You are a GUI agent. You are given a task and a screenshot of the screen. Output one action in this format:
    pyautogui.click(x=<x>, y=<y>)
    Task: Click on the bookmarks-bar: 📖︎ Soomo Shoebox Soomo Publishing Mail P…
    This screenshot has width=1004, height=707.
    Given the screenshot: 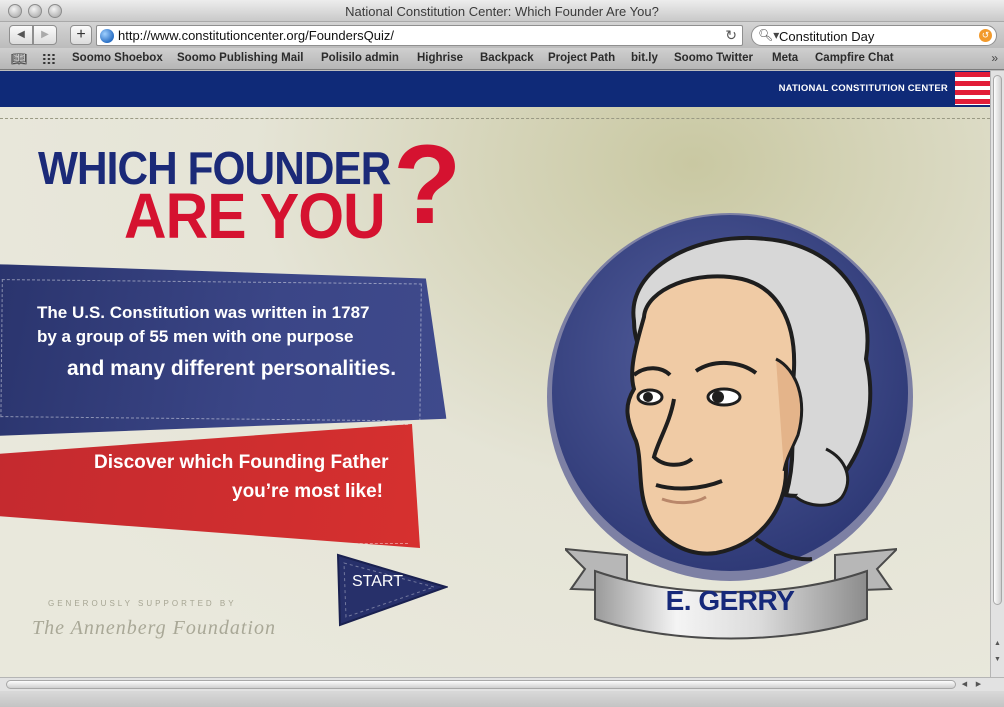 What is the action you would take?
    pyautogui.click(x=502, y=59)
    